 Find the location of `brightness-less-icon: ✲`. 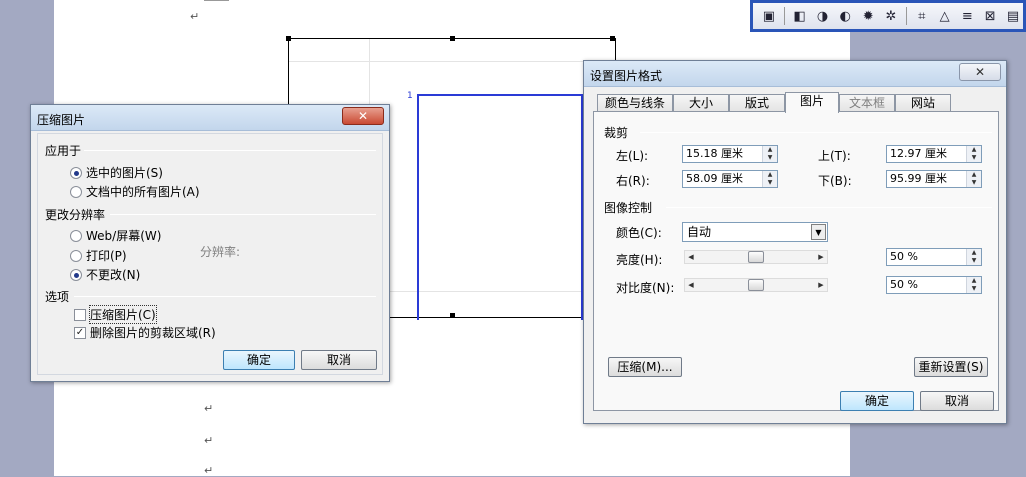

brightness-less-icon: ✲ is located at coordinates (891, 16).